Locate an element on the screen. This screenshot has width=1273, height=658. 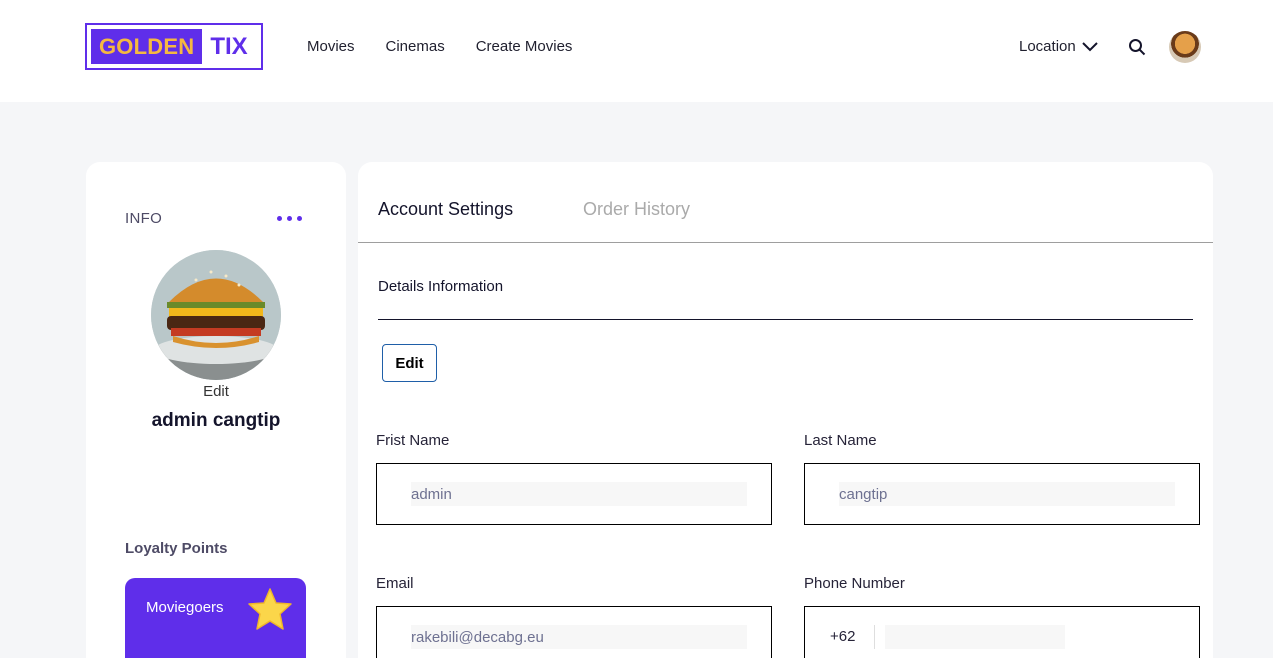
section-divider is located at coordinates (785, 319).